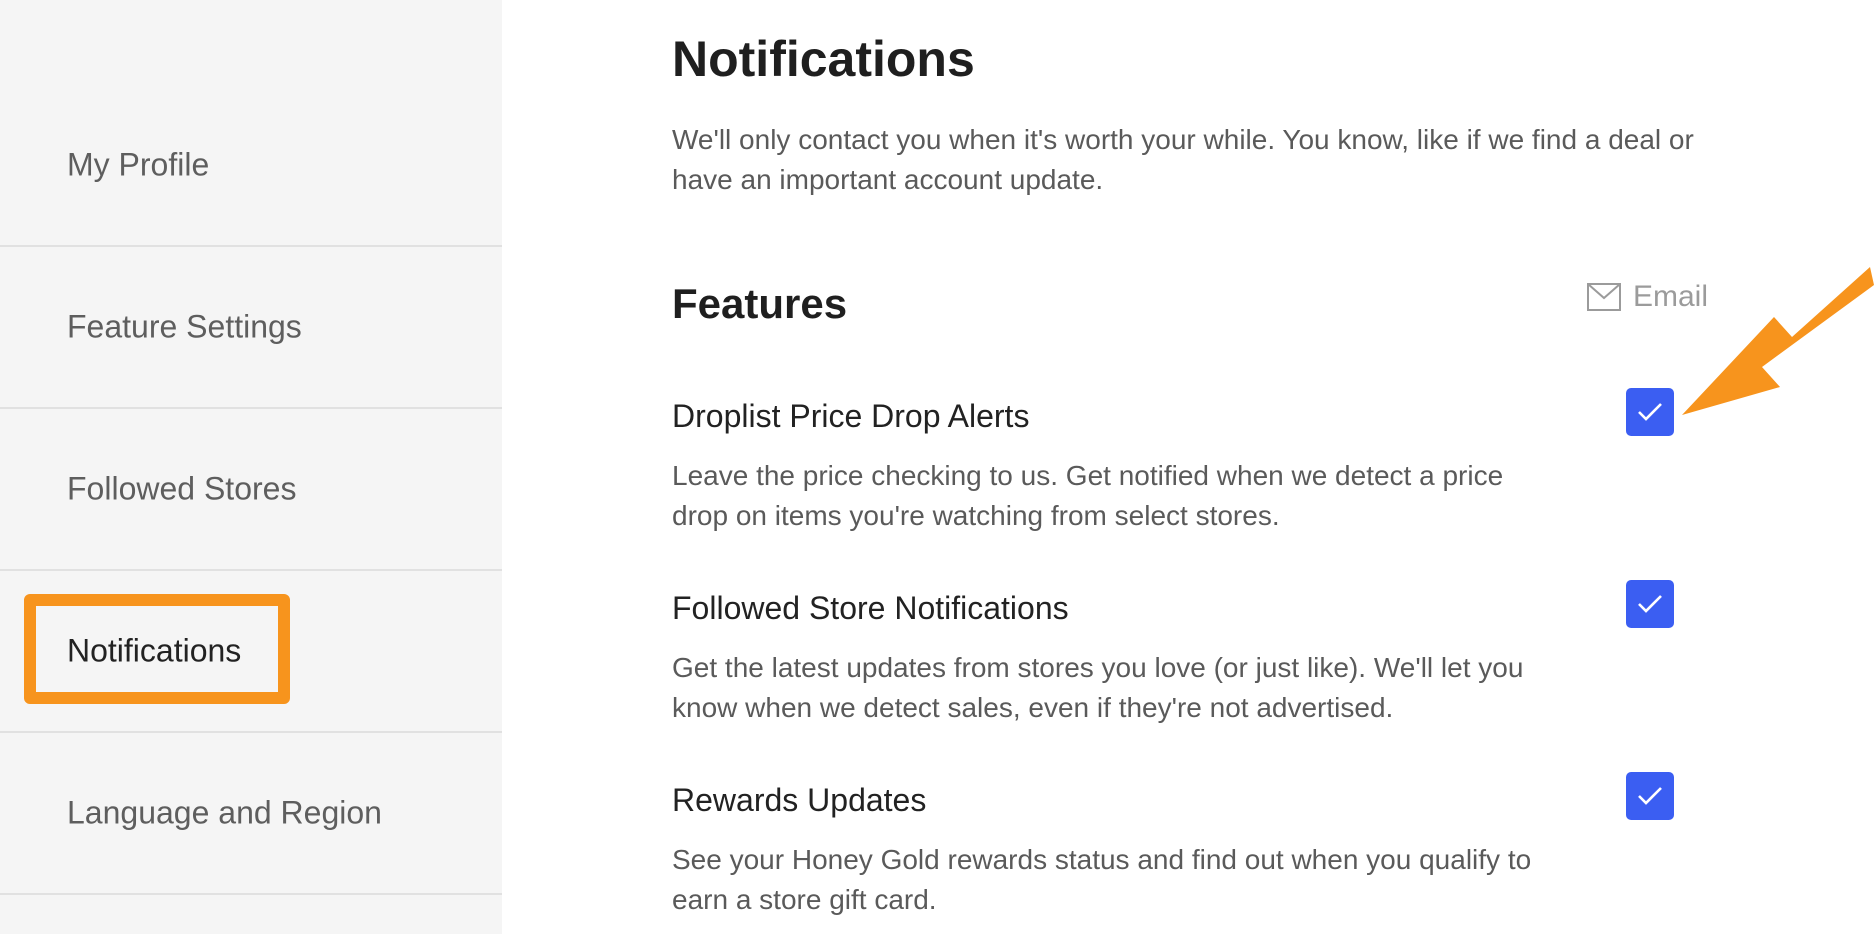 This screenshot has width=1874, height=934. I want to click on sidebar-item-language-and-region: Language and Region, so click(251, 814).